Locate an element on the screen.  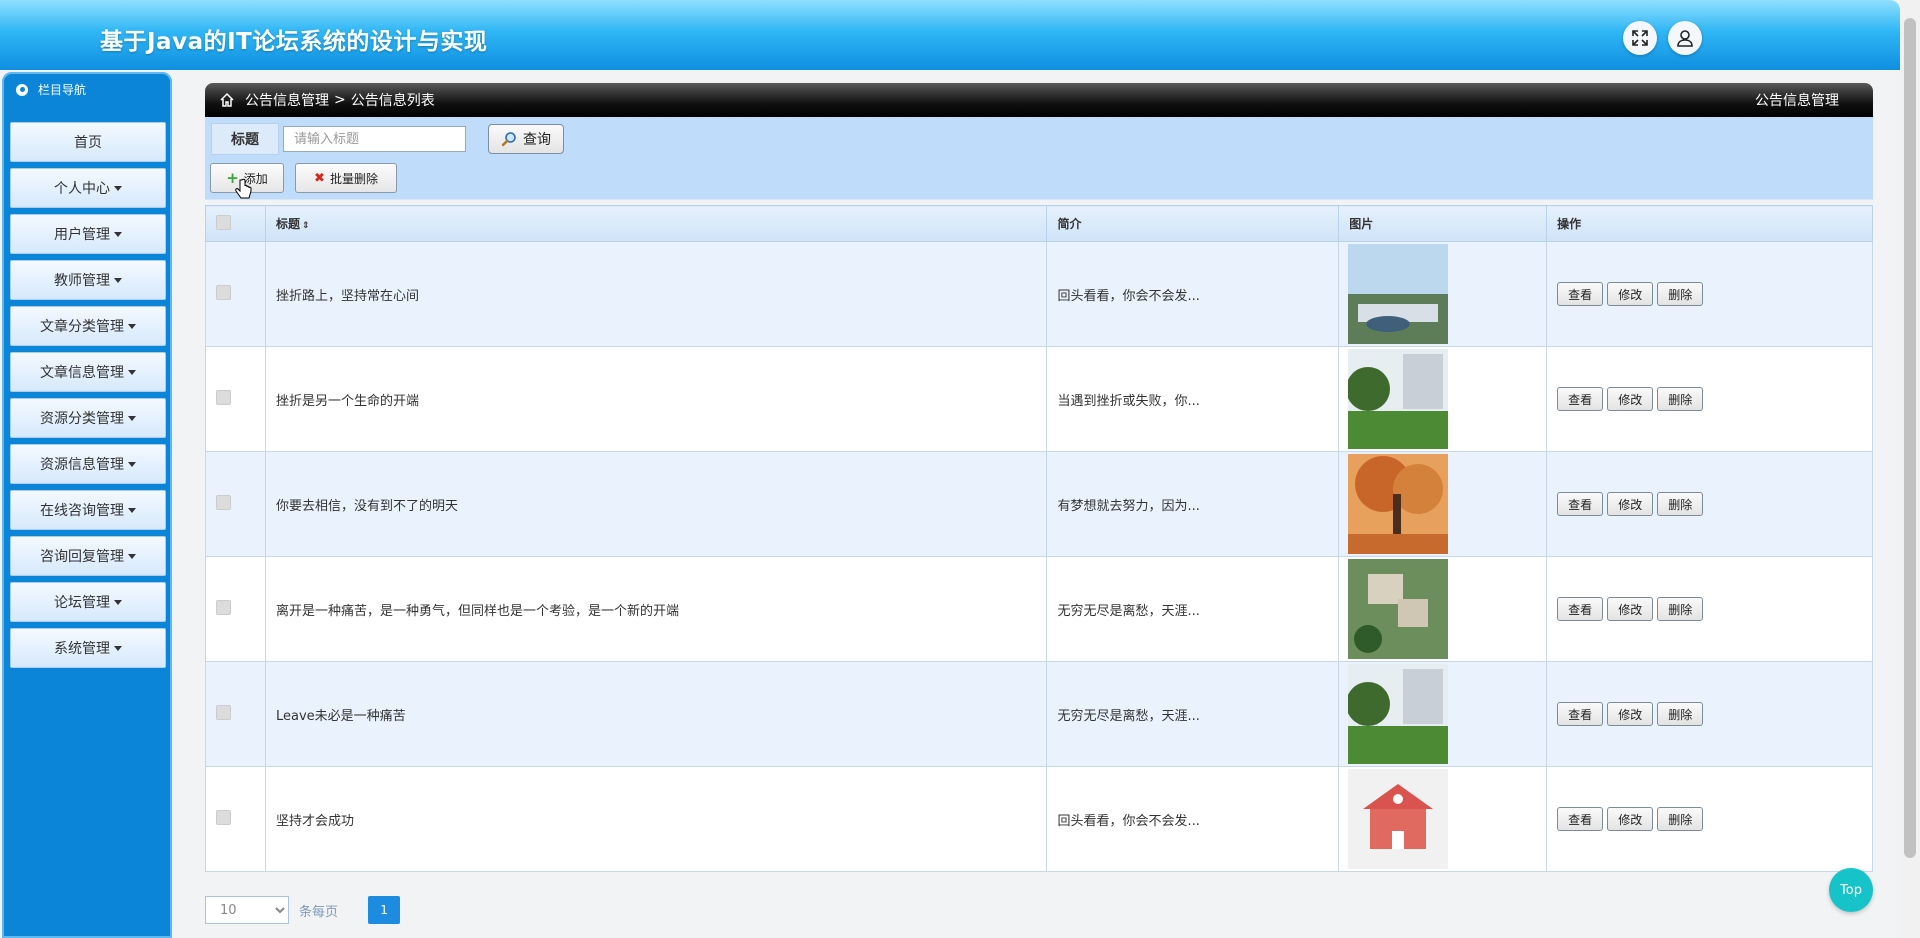
row-title: 你要去相信，没有到不了的明天 is located at coordinates (656, 504).